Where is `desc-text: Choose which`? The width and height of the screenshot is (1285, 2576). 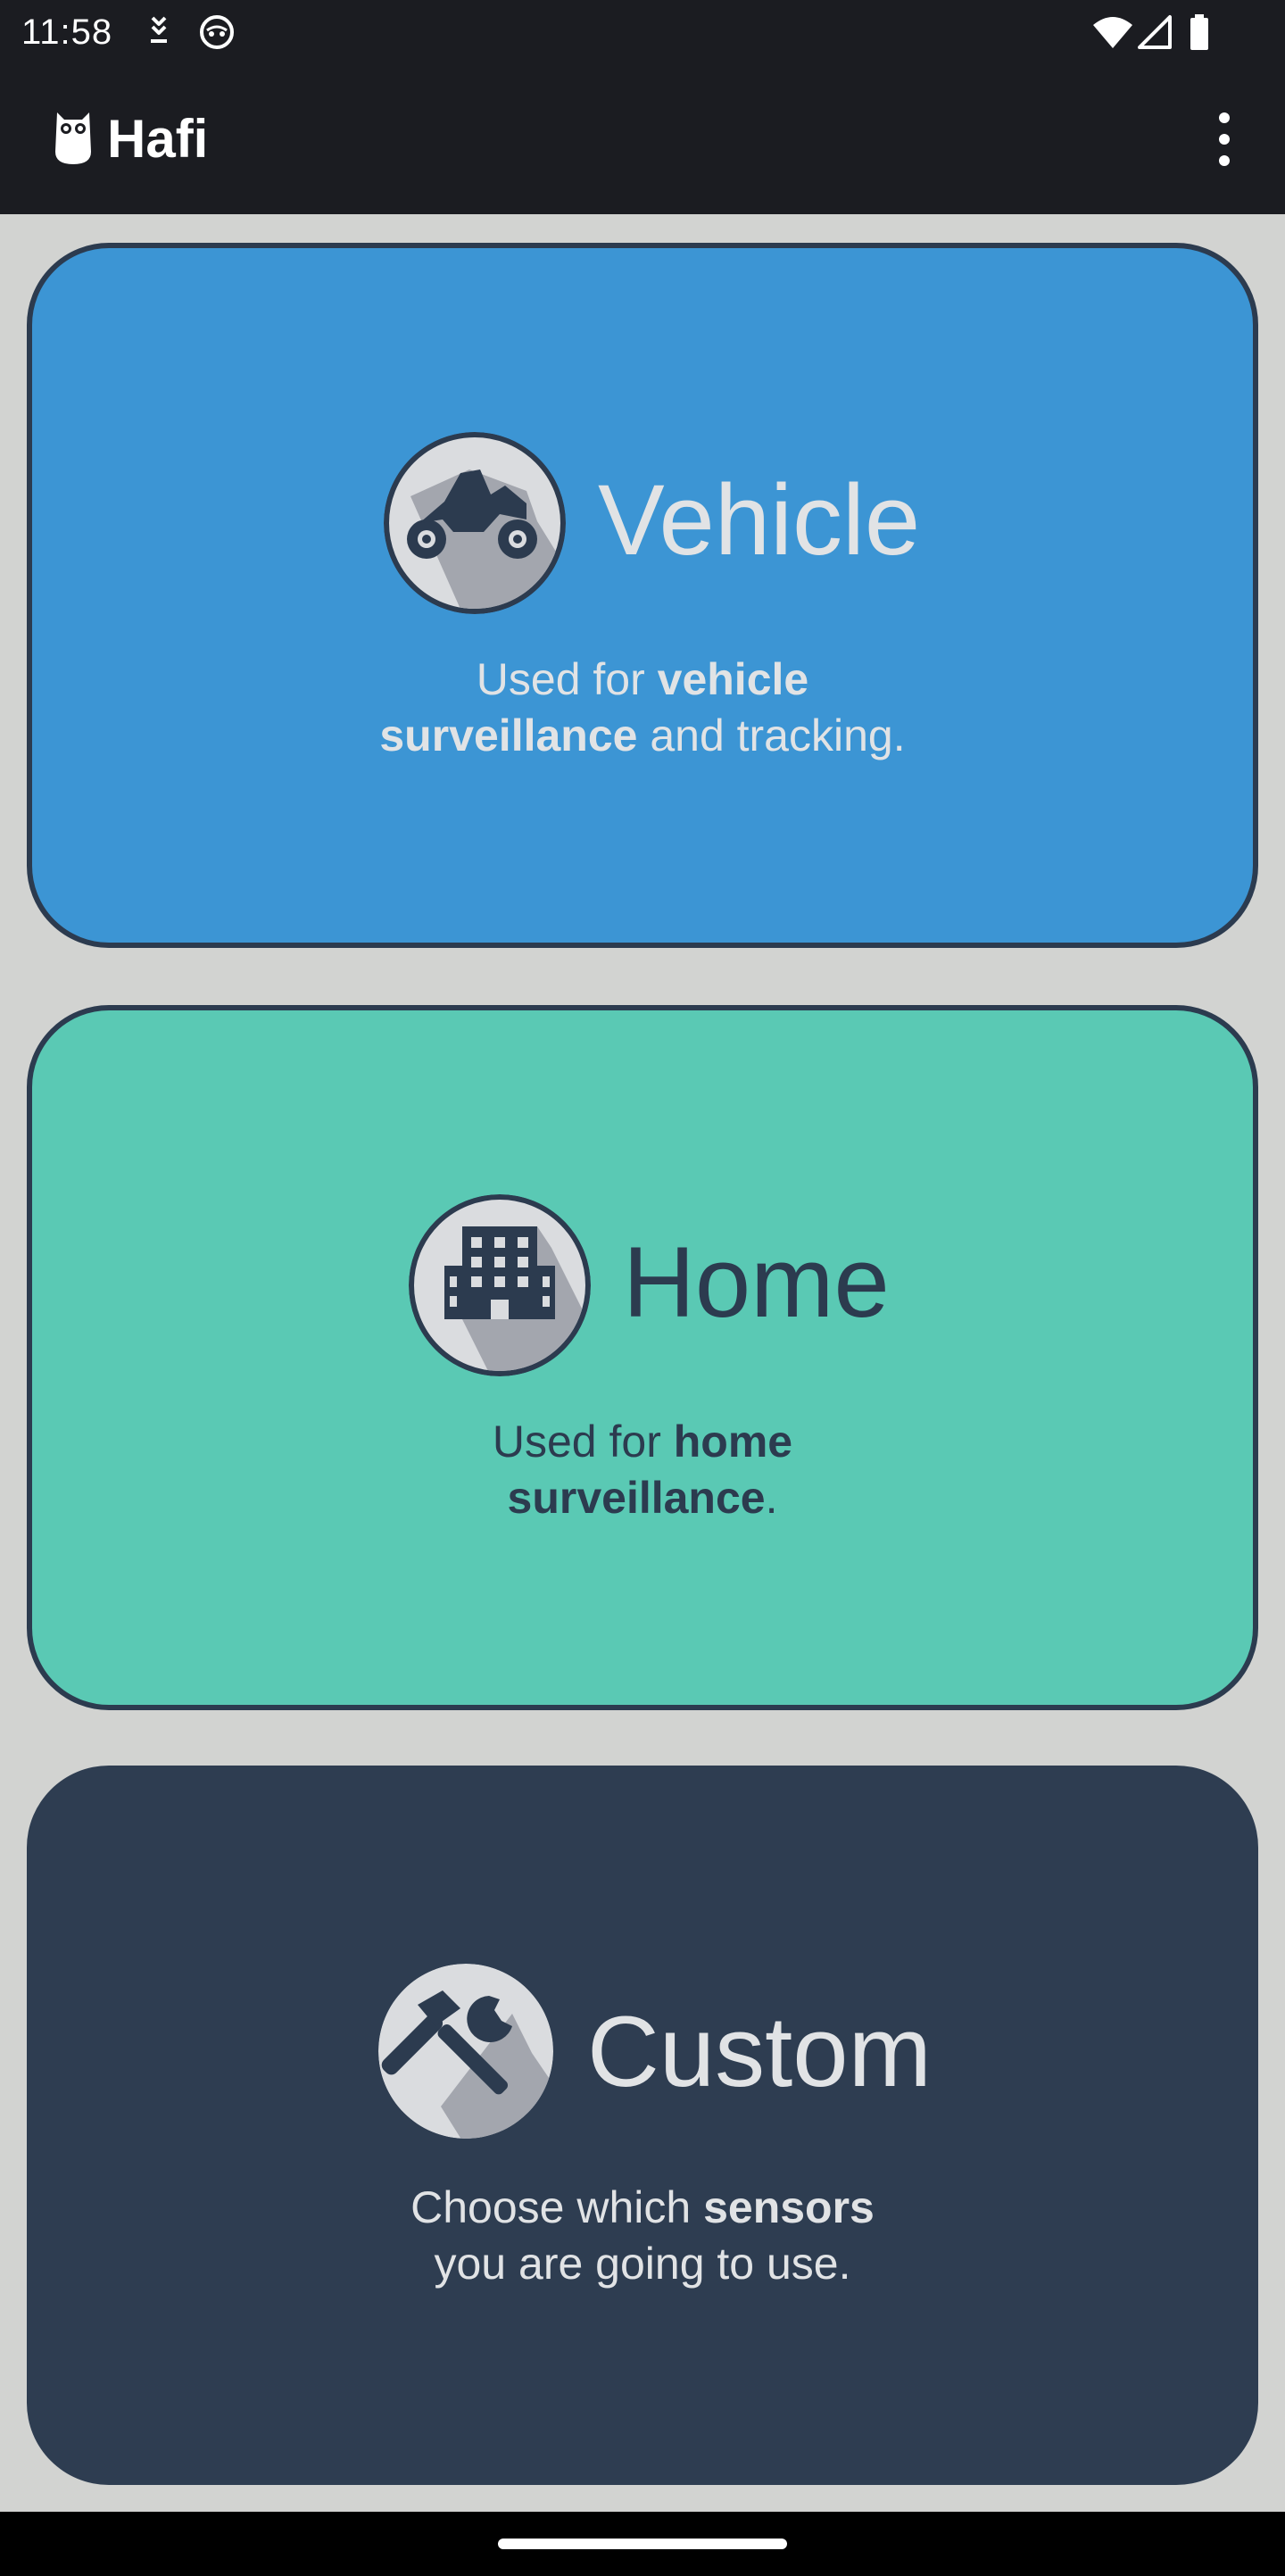 desc-text: Choose which is located at coordinates (557, 2207).